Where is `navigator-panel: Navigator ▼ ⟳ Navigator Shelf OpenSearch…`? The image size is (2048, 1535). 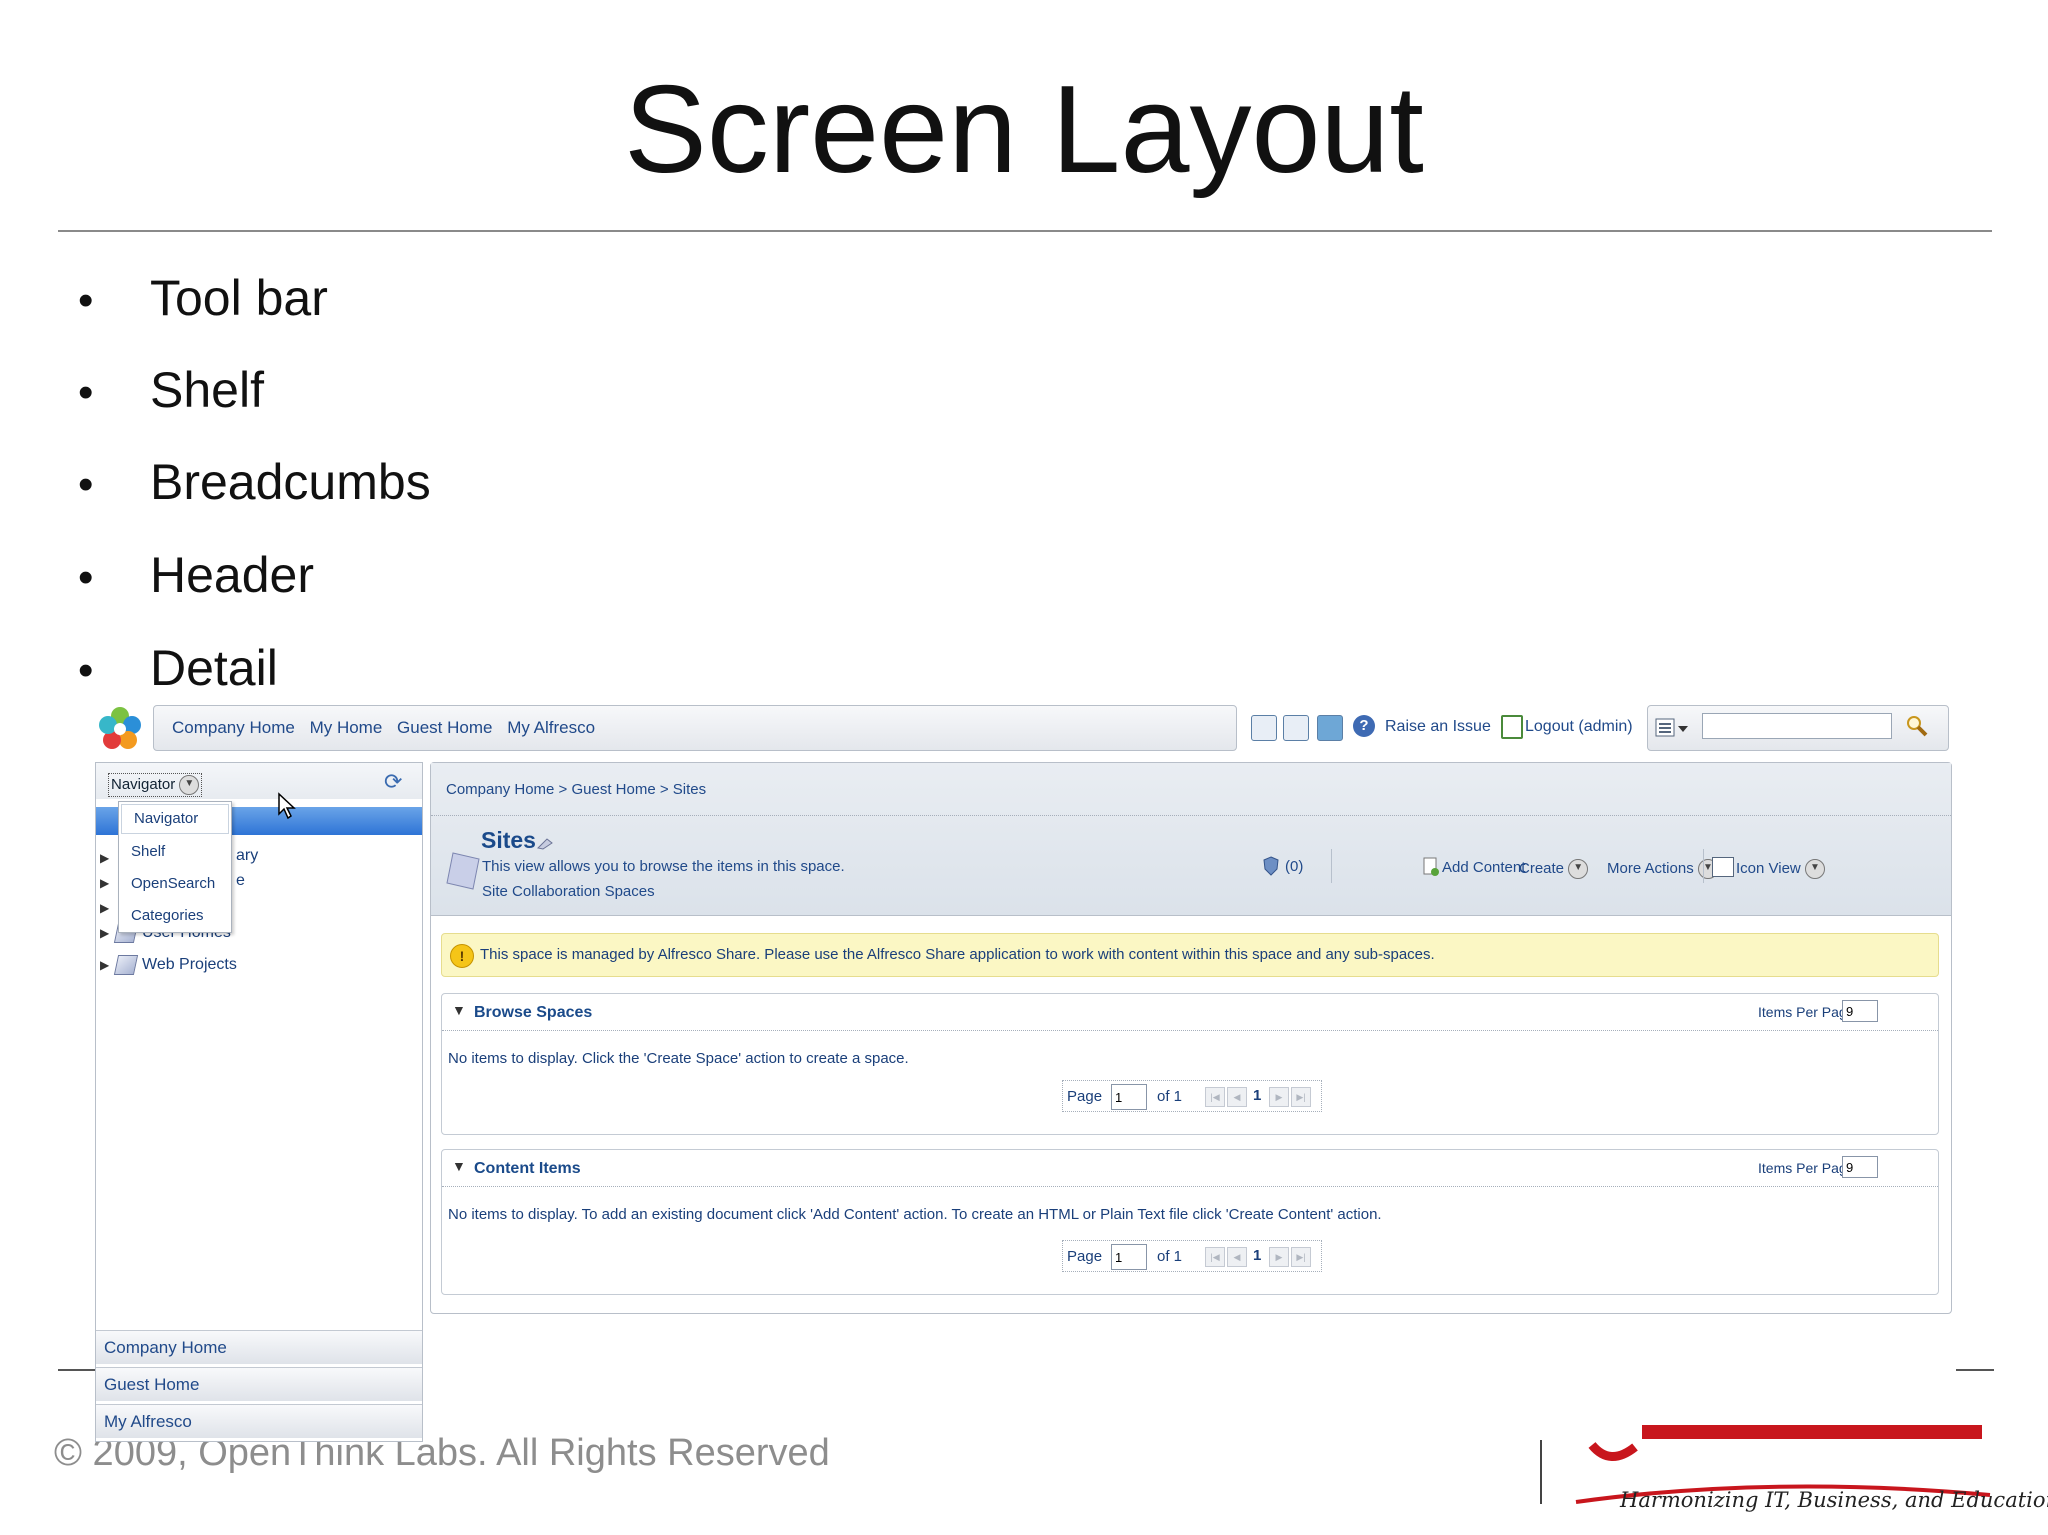
navigator-panel: Navigator ▼ ⟳ Navigator Shelf OpenSearch… is located at coordinates (259, 1102).